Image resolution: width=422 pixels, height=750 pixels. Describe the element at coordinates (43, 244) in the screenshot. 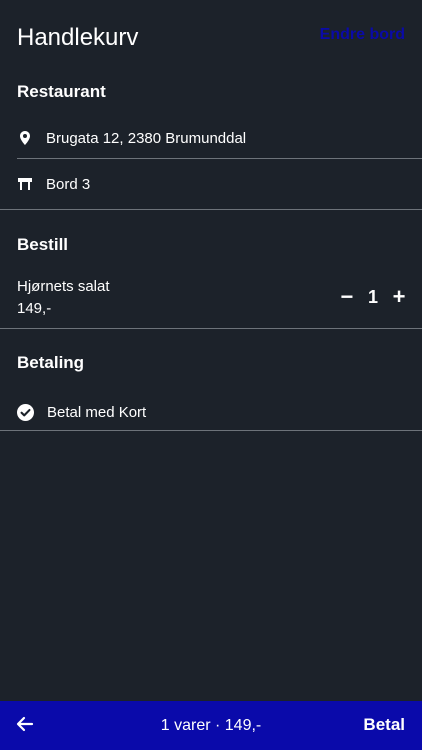

I see `order-section-title: Bestill` at that location.